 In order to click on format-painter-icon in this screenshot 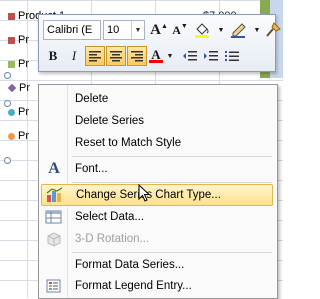, I will do `click(273, 29)`.